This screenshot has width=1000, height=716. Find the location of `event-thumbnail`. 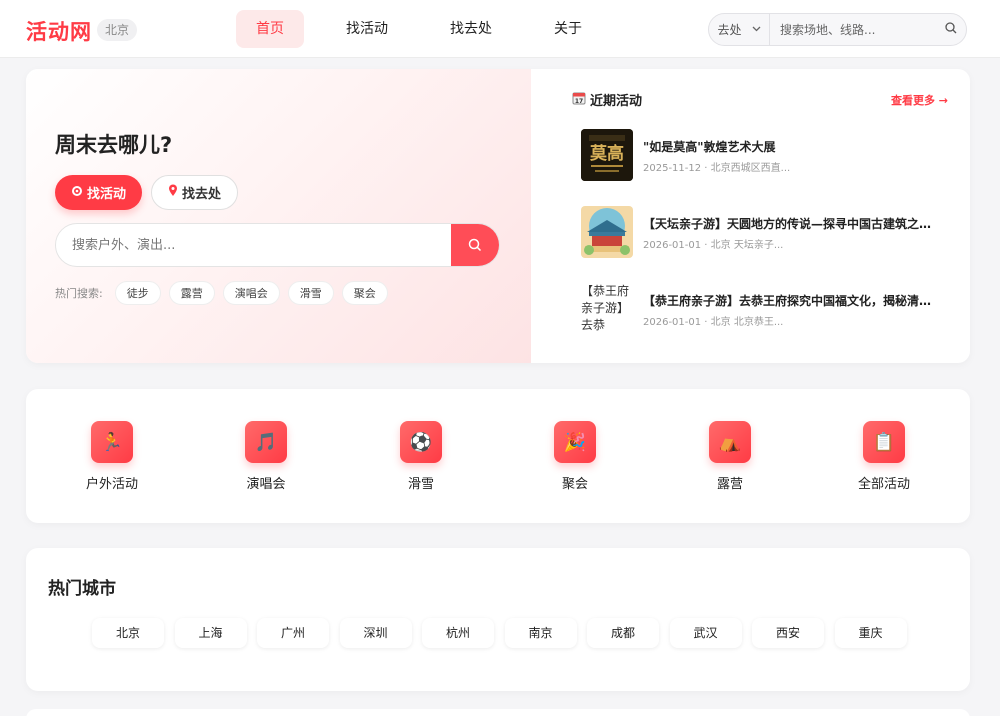

event-thumbnail is located at coordinates (607, 232).